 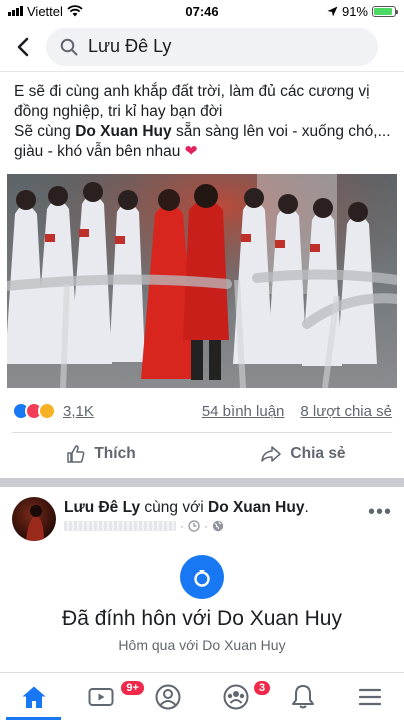 I want to click on comments-count-link: 54 bình luận, so click(x=243, y=411).